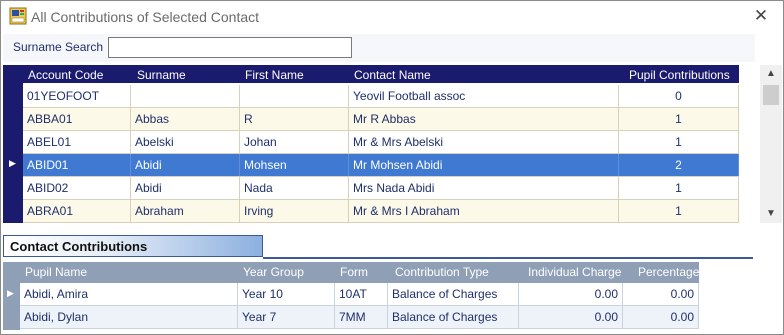 This screenshot has width=784, height=335. What do you see at coordinates (679, 75) in the screenshot?
I see `column-header-pupil-contributions: Pupil Contributions` at bounding box center [679, 75].